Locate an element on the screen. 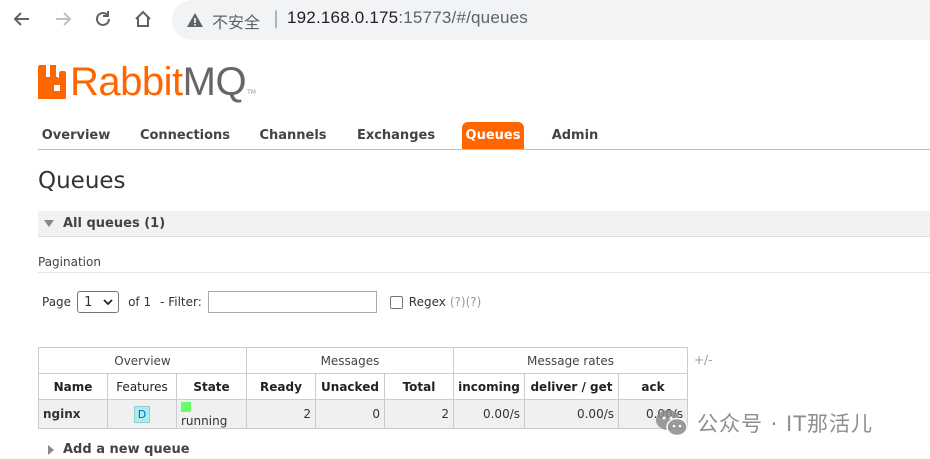 The image size is (930, 459). page-select: 1 is located at coordinates (98, 302).